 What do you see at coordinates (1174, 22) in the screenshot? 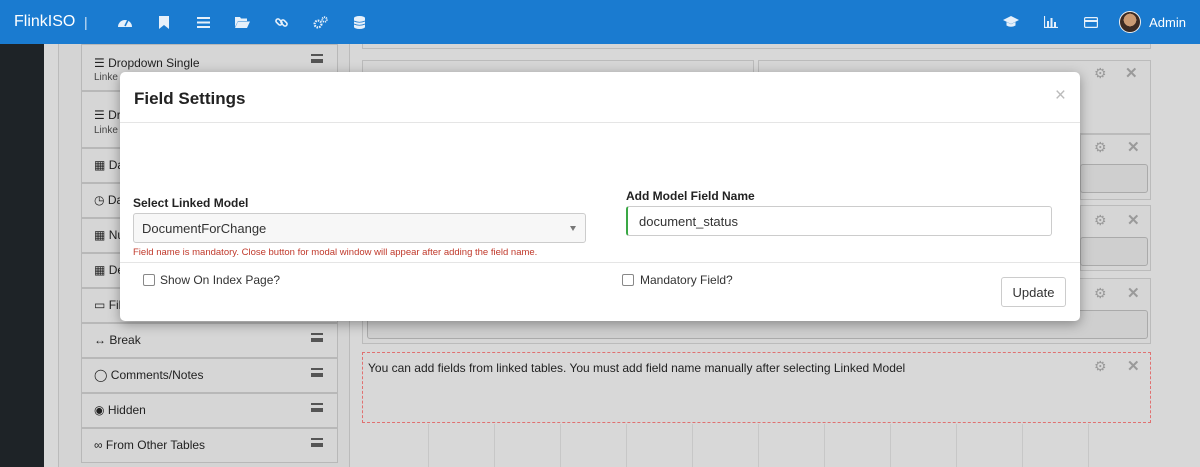
I see `user-name: Admin` at bounding box center [1174, 22].